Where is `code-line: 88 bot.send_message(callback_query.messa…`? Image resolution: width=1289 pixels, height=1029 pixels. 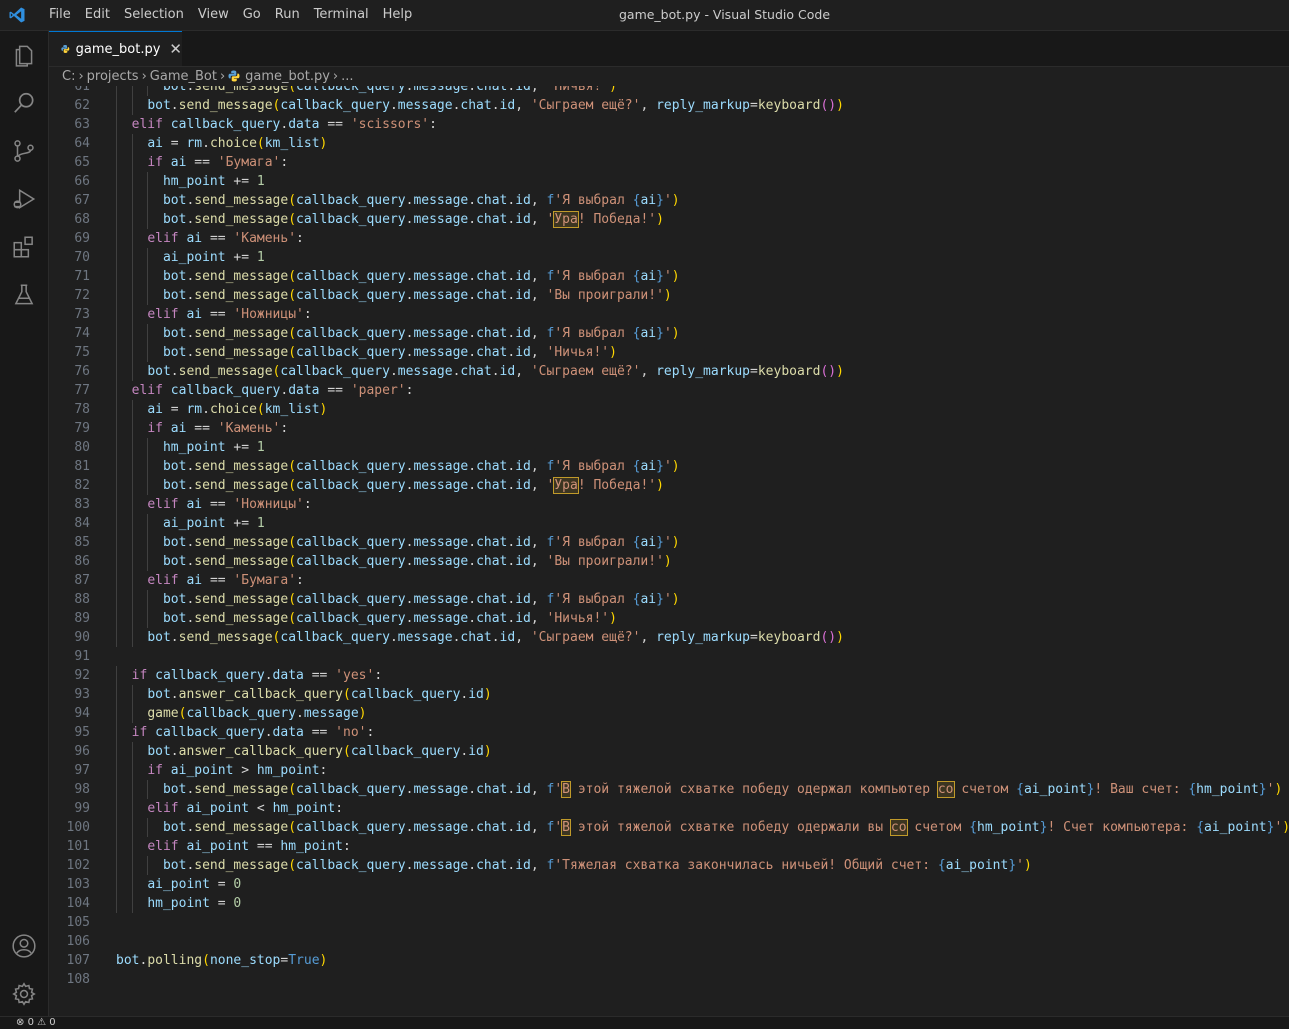 code-line: 88 bot.send_message(callback_query.messa… is located at coordinates (669, 599).